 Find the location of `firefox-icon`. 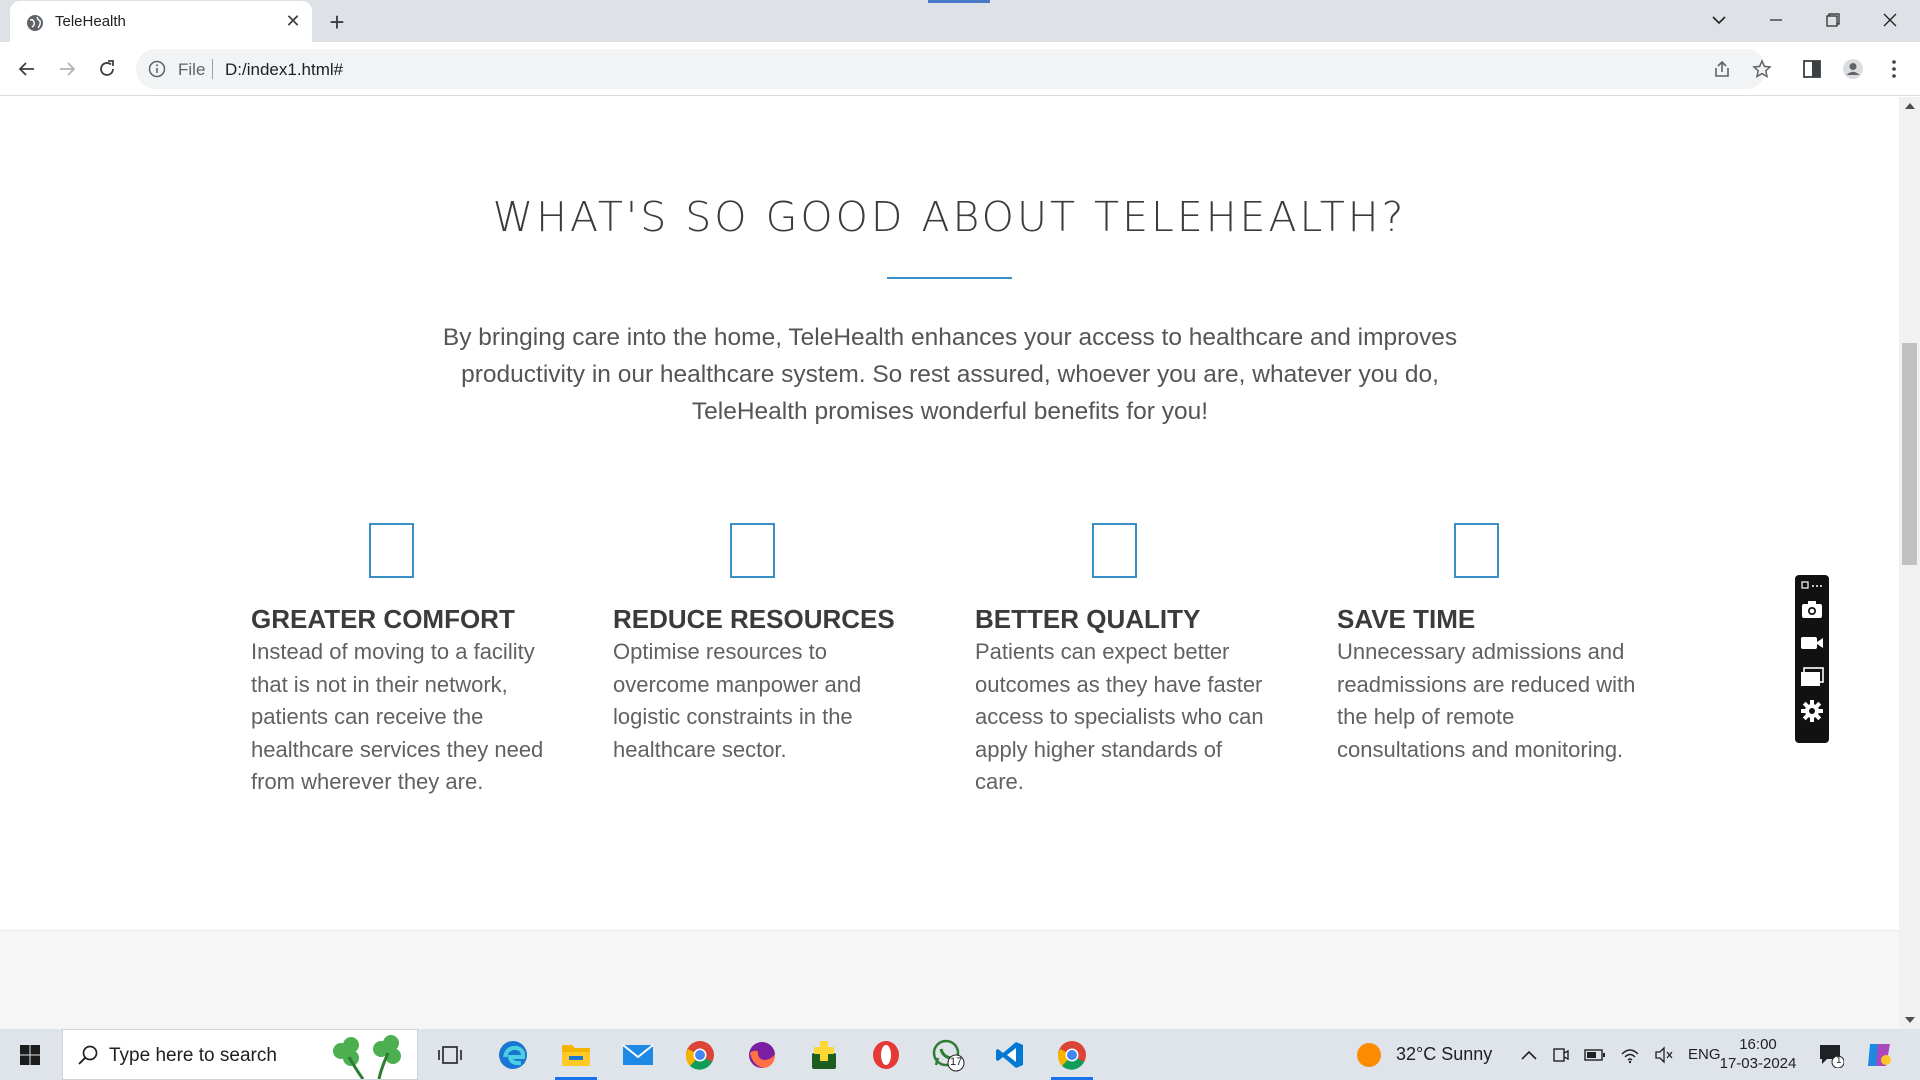

firefox-icon is located at coordinates (762, 1054).